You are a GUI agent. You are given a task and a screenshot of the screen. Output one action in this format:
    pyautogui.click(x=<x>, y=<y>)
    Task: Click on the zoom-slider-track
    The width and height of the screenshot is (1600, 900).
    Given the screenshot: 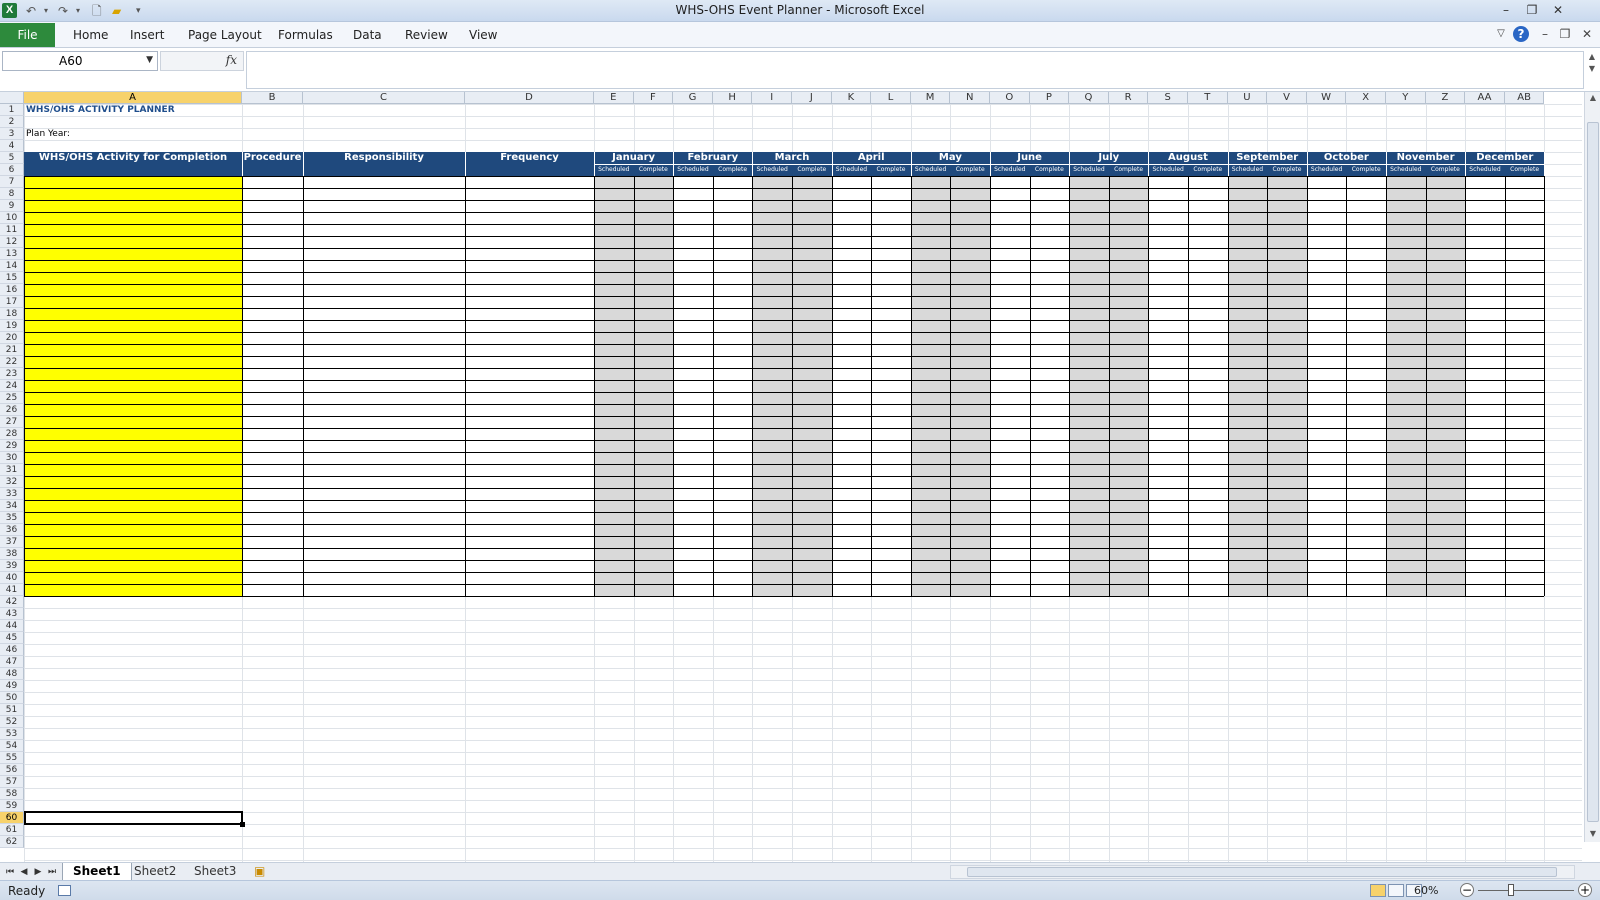 What is the action you would take?
    pyautogui.click(x=1526, y=890)
    